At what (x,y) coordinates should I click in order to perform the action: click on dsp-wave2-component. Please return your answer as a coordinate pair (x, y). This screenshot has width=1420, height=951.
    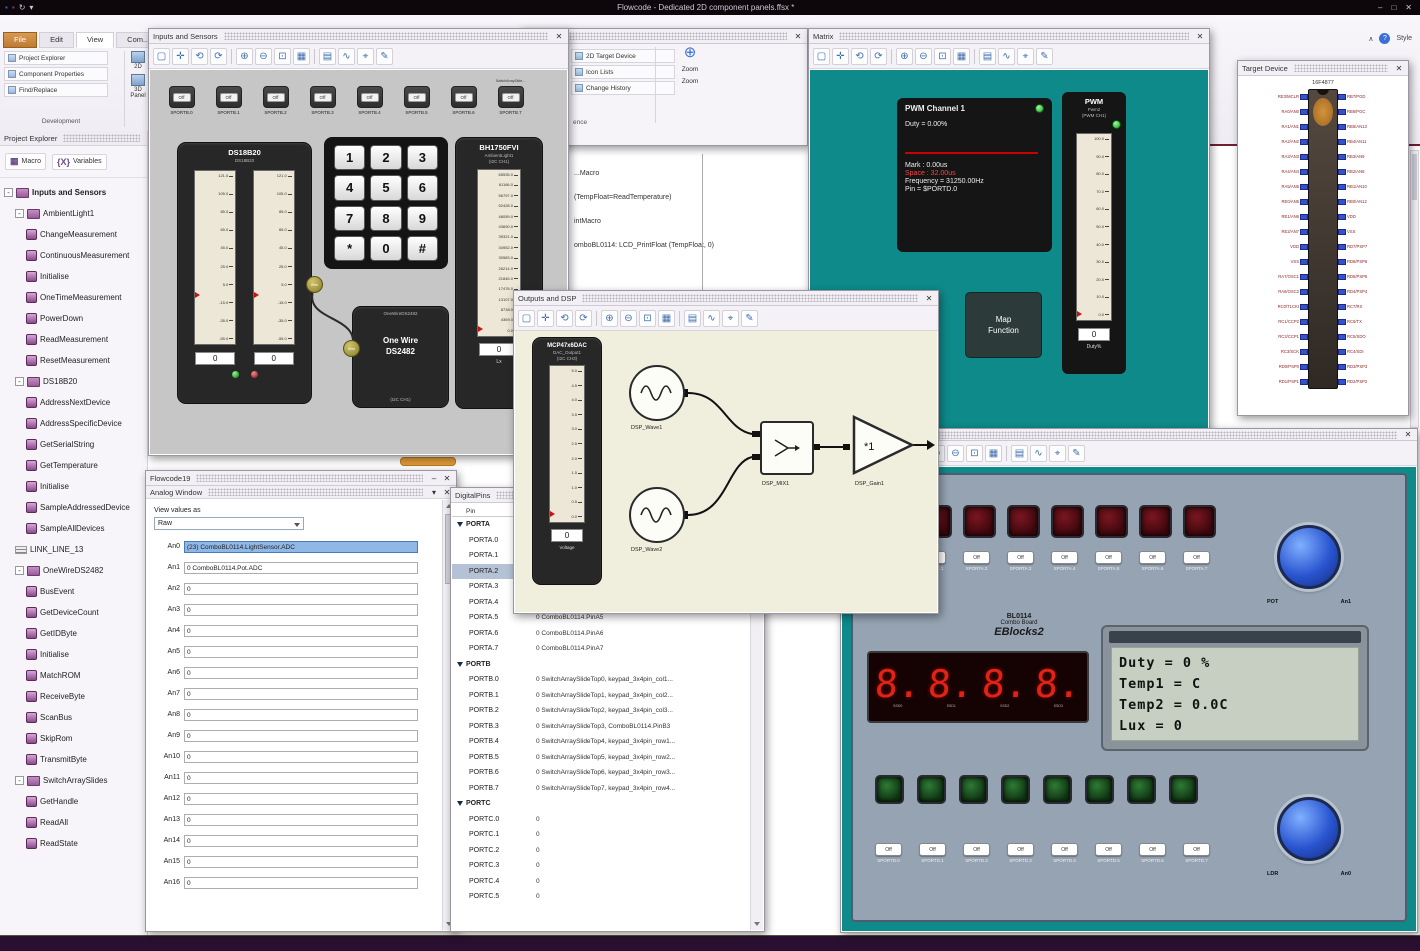
    Looking at the image, I should click on (657, 515).